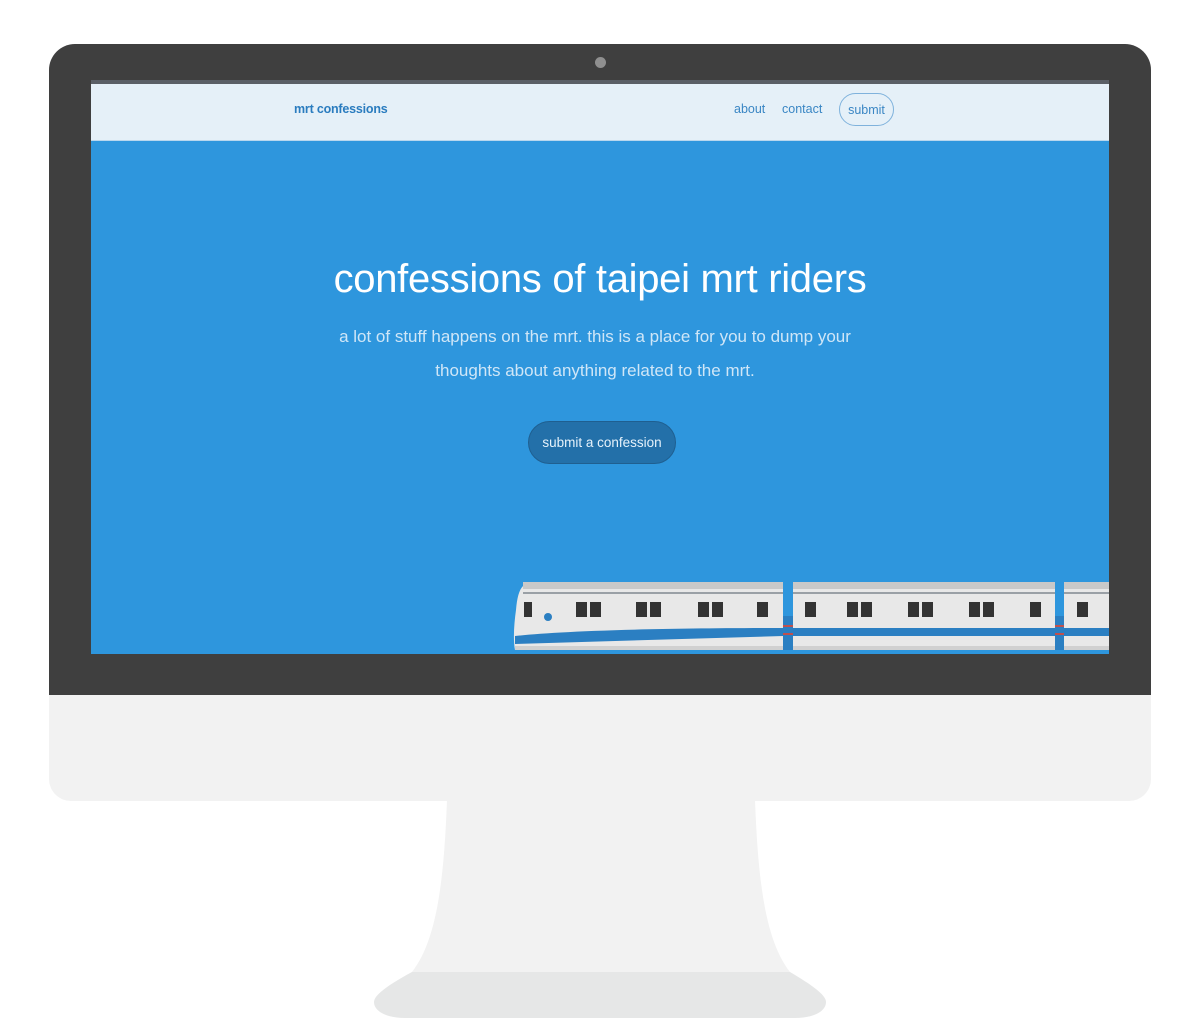 This screenshot has width=1200, height=1036. What do you see at coordinates (602, 442) in the screenshot?
I see `submit-confession-button: submit a confession` at bounding box center [602, 442].